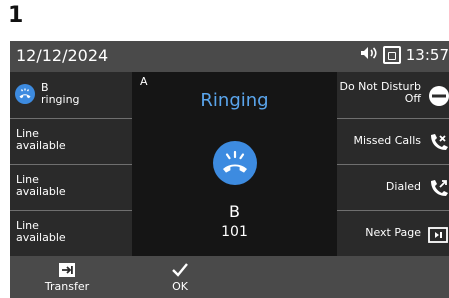 The height and width of the screenshot is (298, 449). Describe the element at coordinates (229, 56) in the screenshot. I see `status-bar: 12/12/2024 13:57` at that location.